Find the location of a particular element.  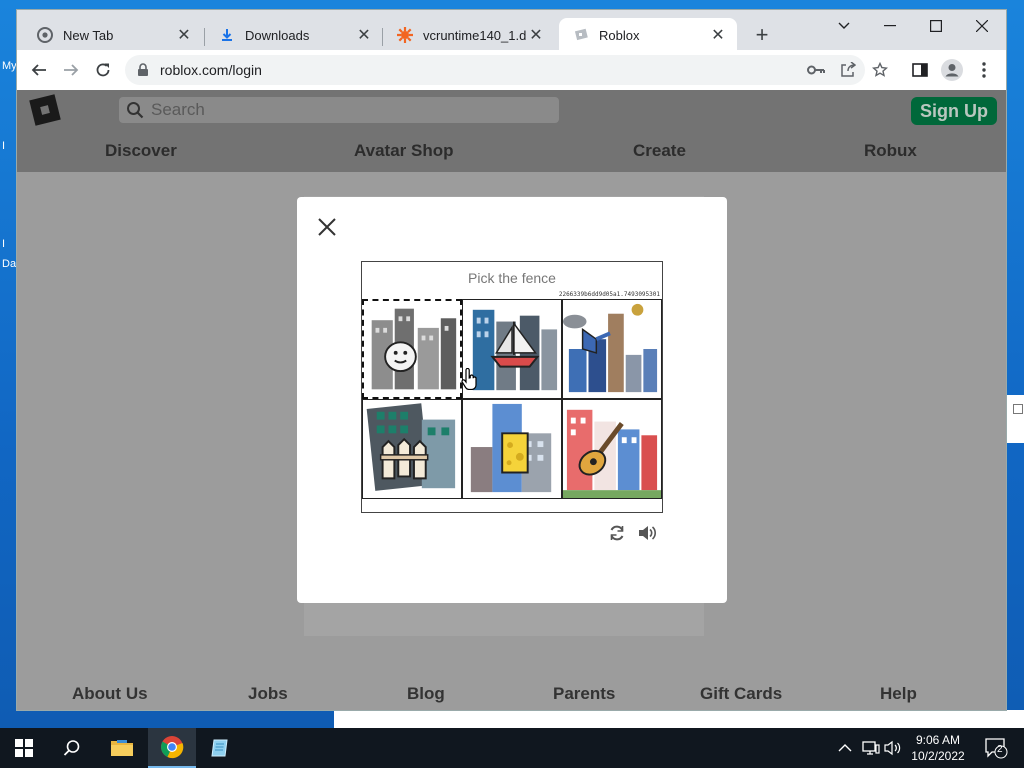

nav-avatar-shop: Avatar Shop is located at coordinates (404, 151).